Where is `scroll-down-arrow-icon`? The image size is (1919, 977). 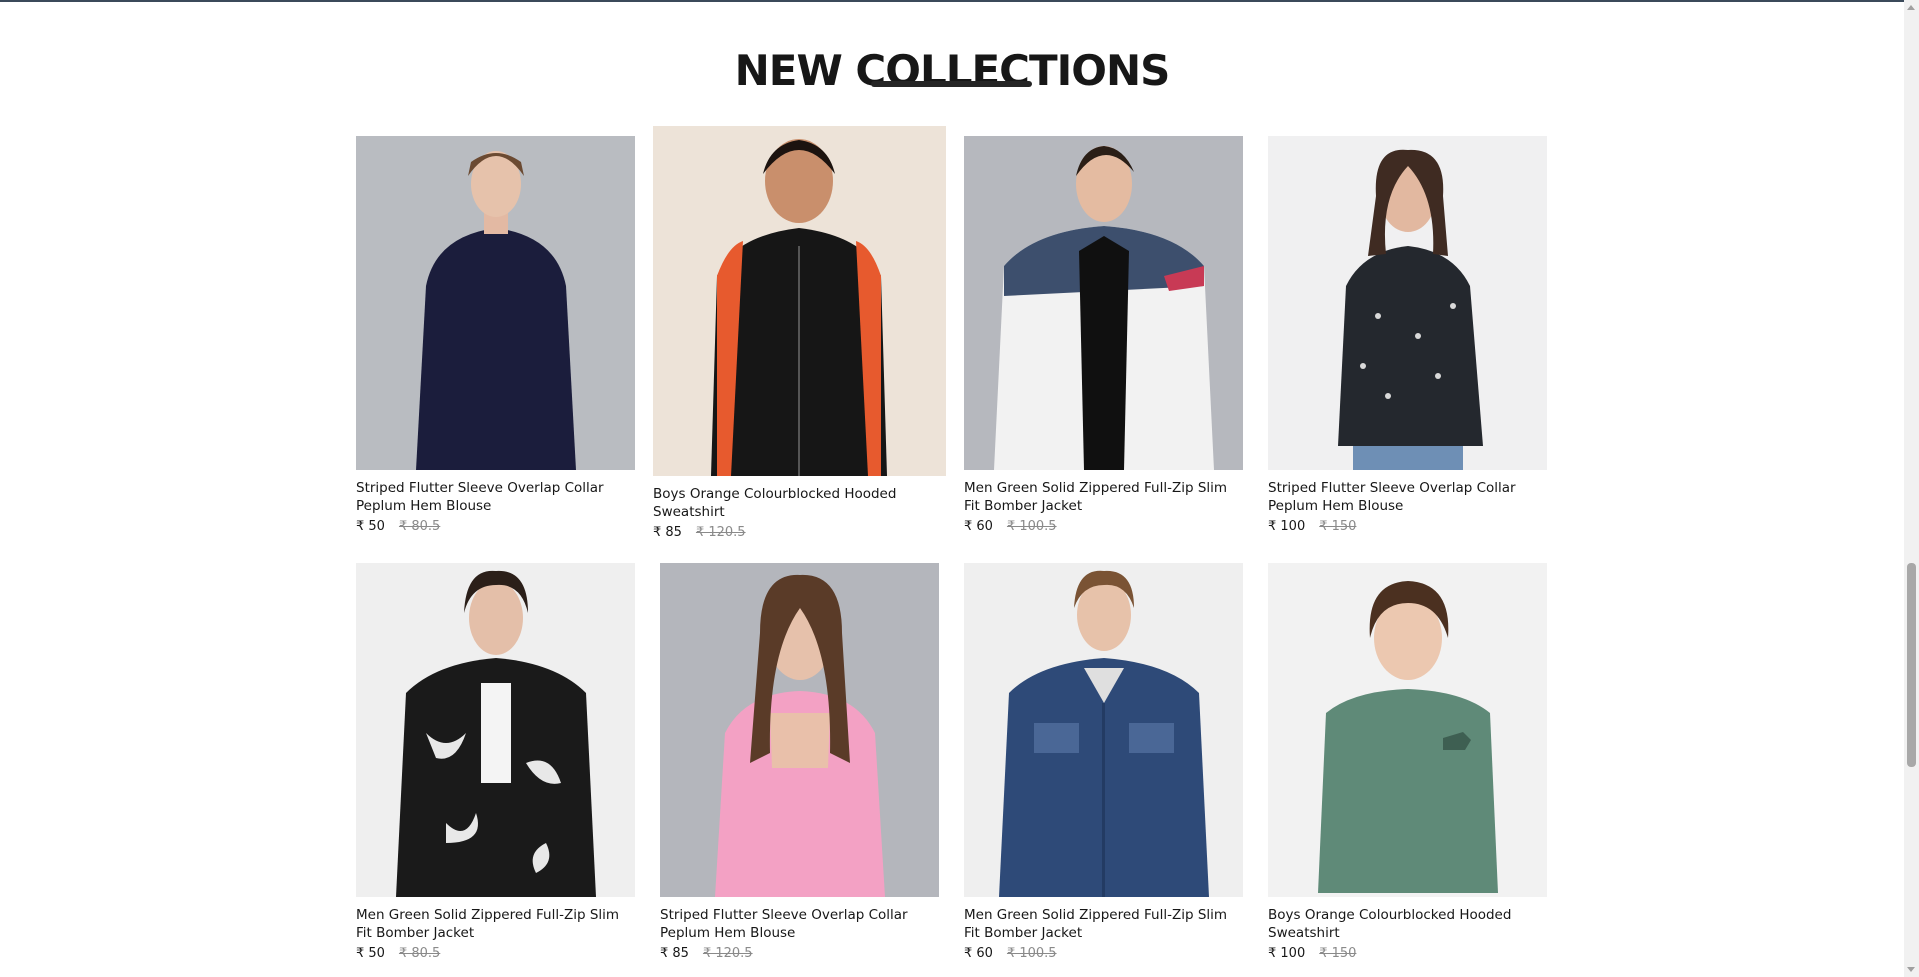 scroll-down-arrow-icon is located at coordinates (1911, 969).